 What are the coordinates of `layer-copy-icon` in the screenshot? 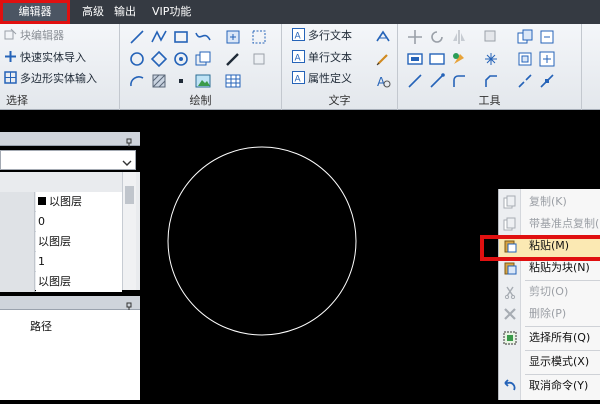 It's located at (203, 59).